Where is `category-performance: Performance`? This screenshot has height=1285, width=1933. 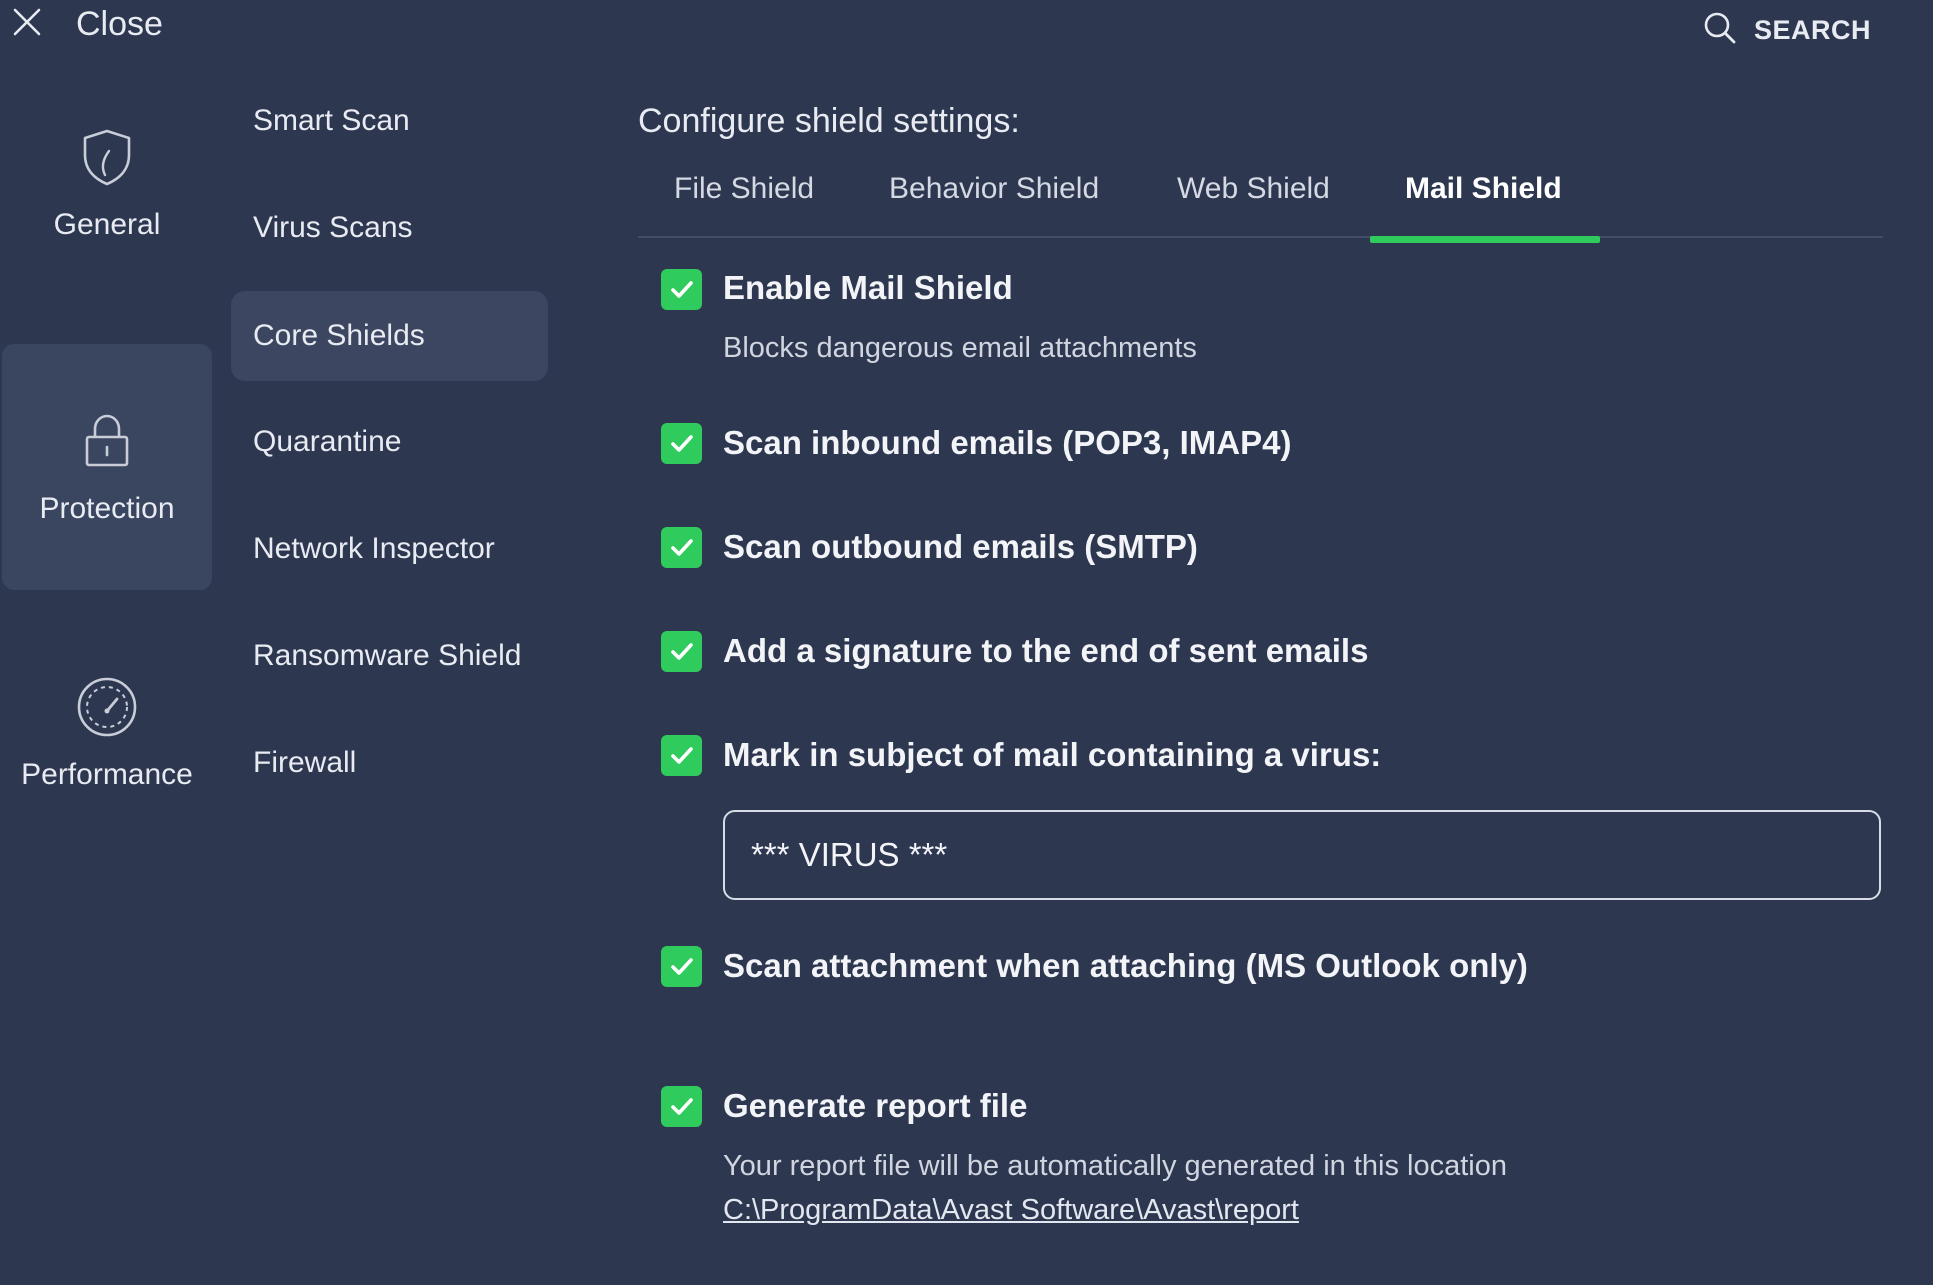 category-performance: Performance is located at coordinates (107, 733).